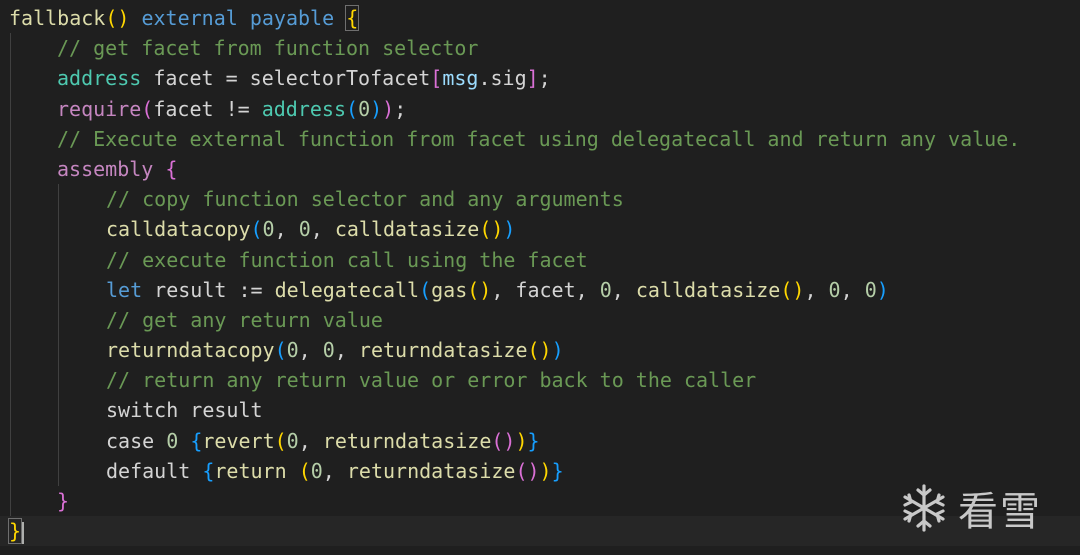 The height and width of the screenshot is (555, 1080). What do you see at coordinates (238, 440) in the screenshot?
I see `function-call: revert` at bounding box center [238, 440].